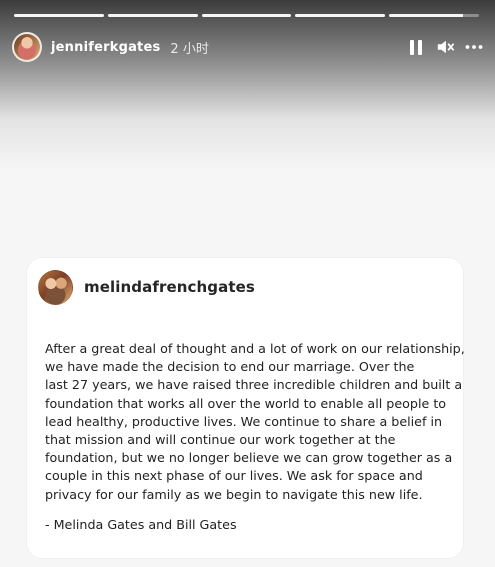 The image size is (495, 567). I want to click on story-progress-bar, so click(246, 15).